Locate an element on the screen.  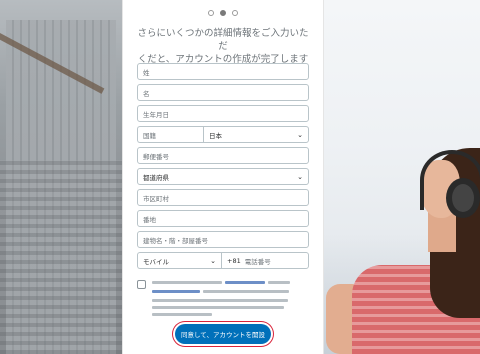
last-name-field: 姓 is located at coordinates (223, 71).